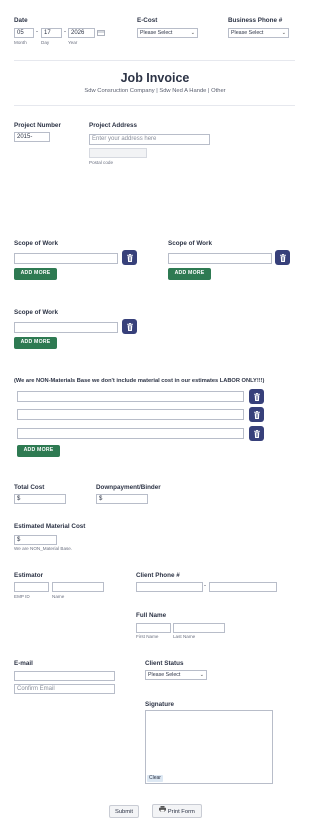 The height and width of the screenshot is (835, 320). I want to click on estimator-name-sublabel: Name, so click(58, 596).